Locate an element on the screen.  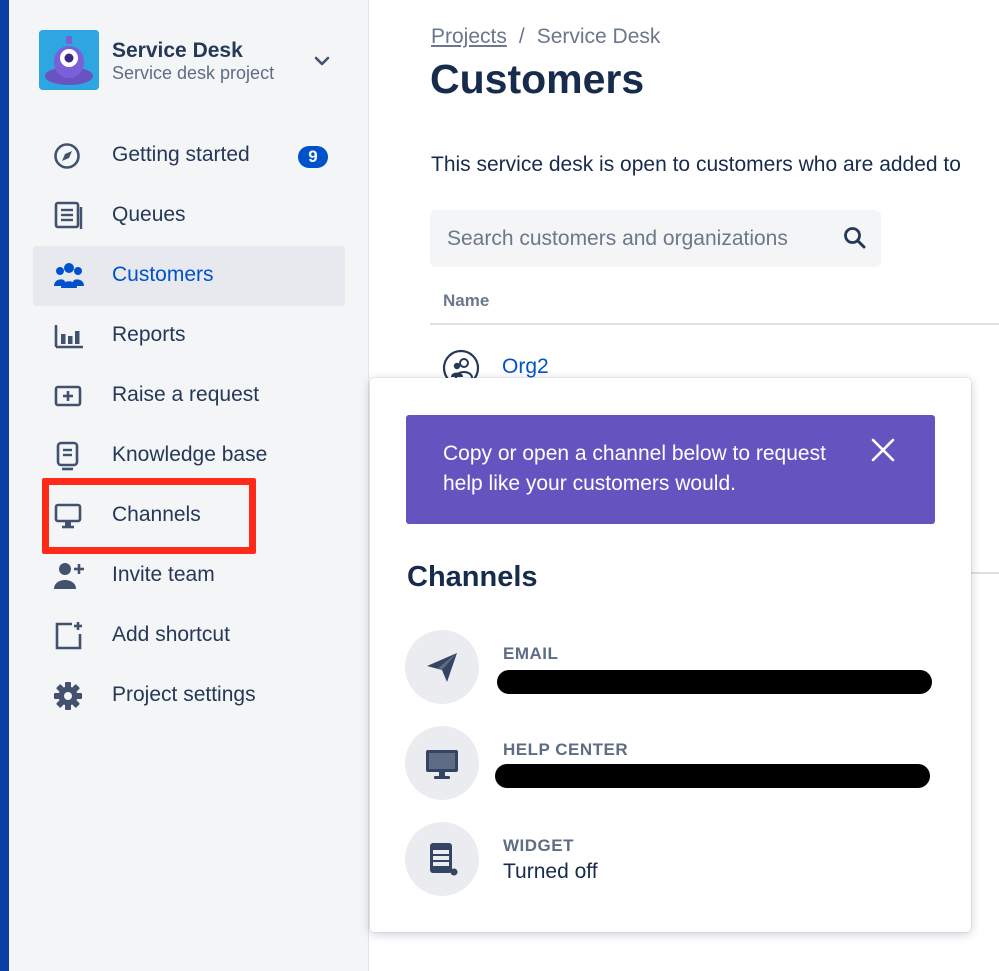
breadcrumb-link-projects: Projects is located at coordinates (469, 36).